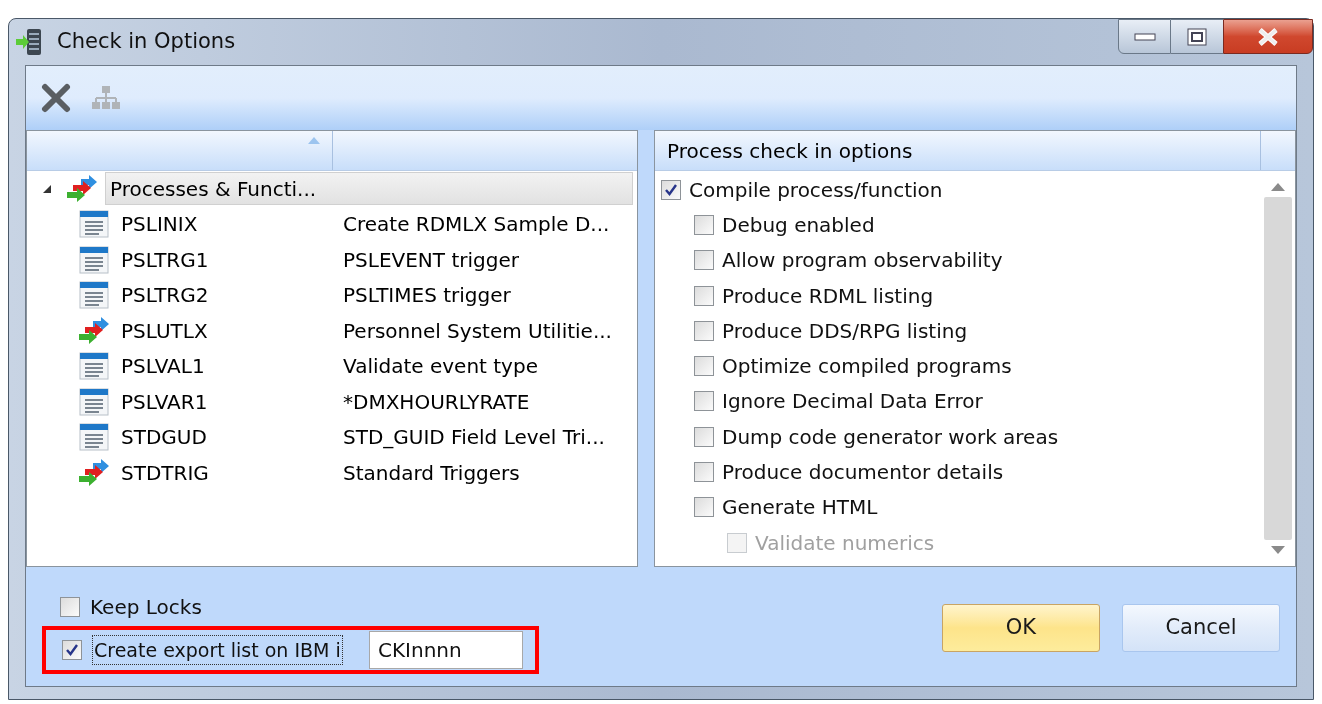 This screenshot has height=704, width=1322. I want to click on scrollbar-thumb, so click(1278, 368).